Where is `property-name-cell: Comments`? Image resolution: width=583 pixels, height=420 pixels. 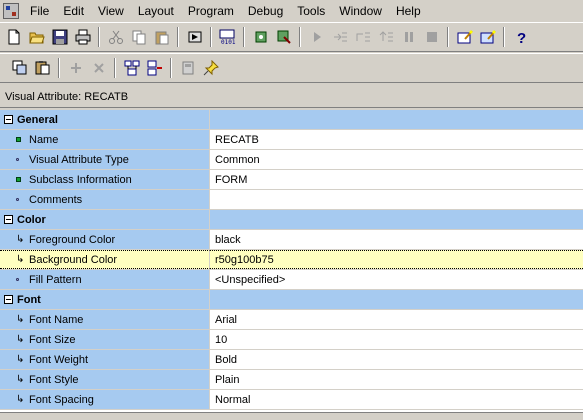
property-name-cell: Comments is located at coordinates (105, 199).